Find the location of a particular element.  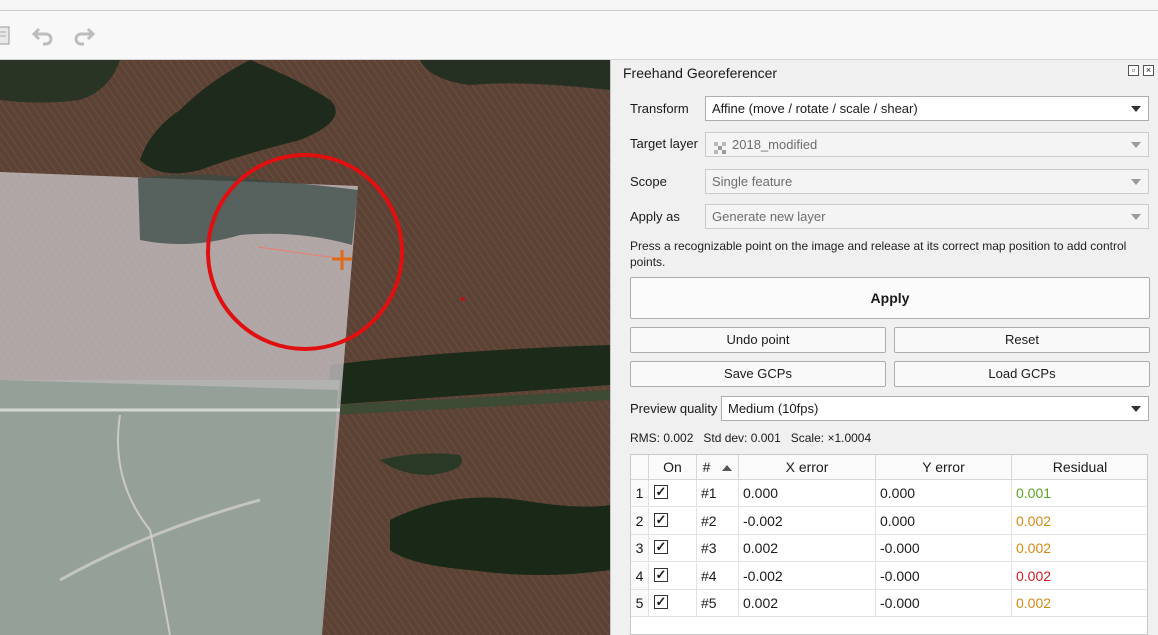

apply-as-select: Generate new layer is located at coordinates (927, 216).